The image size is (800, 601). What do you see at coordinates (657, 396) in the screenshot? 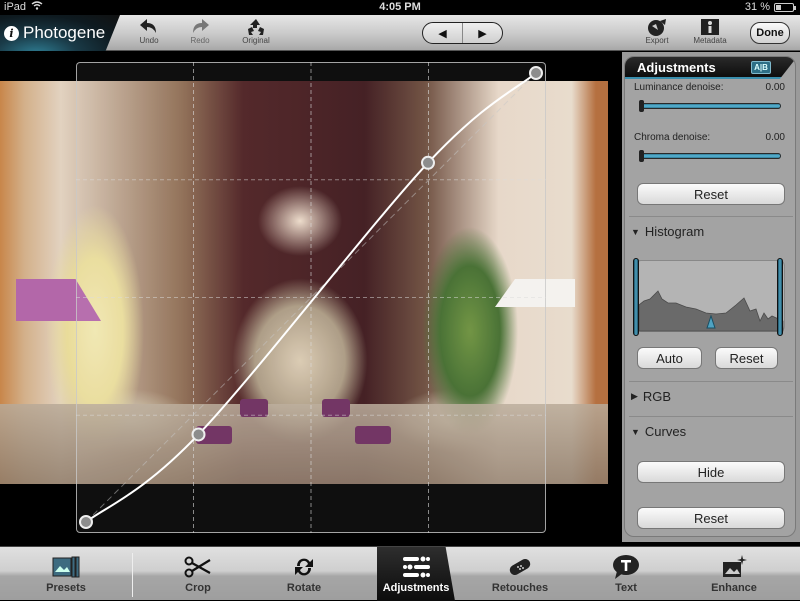
I see `rgb-label: RGB` at bounding box center [657, 396].